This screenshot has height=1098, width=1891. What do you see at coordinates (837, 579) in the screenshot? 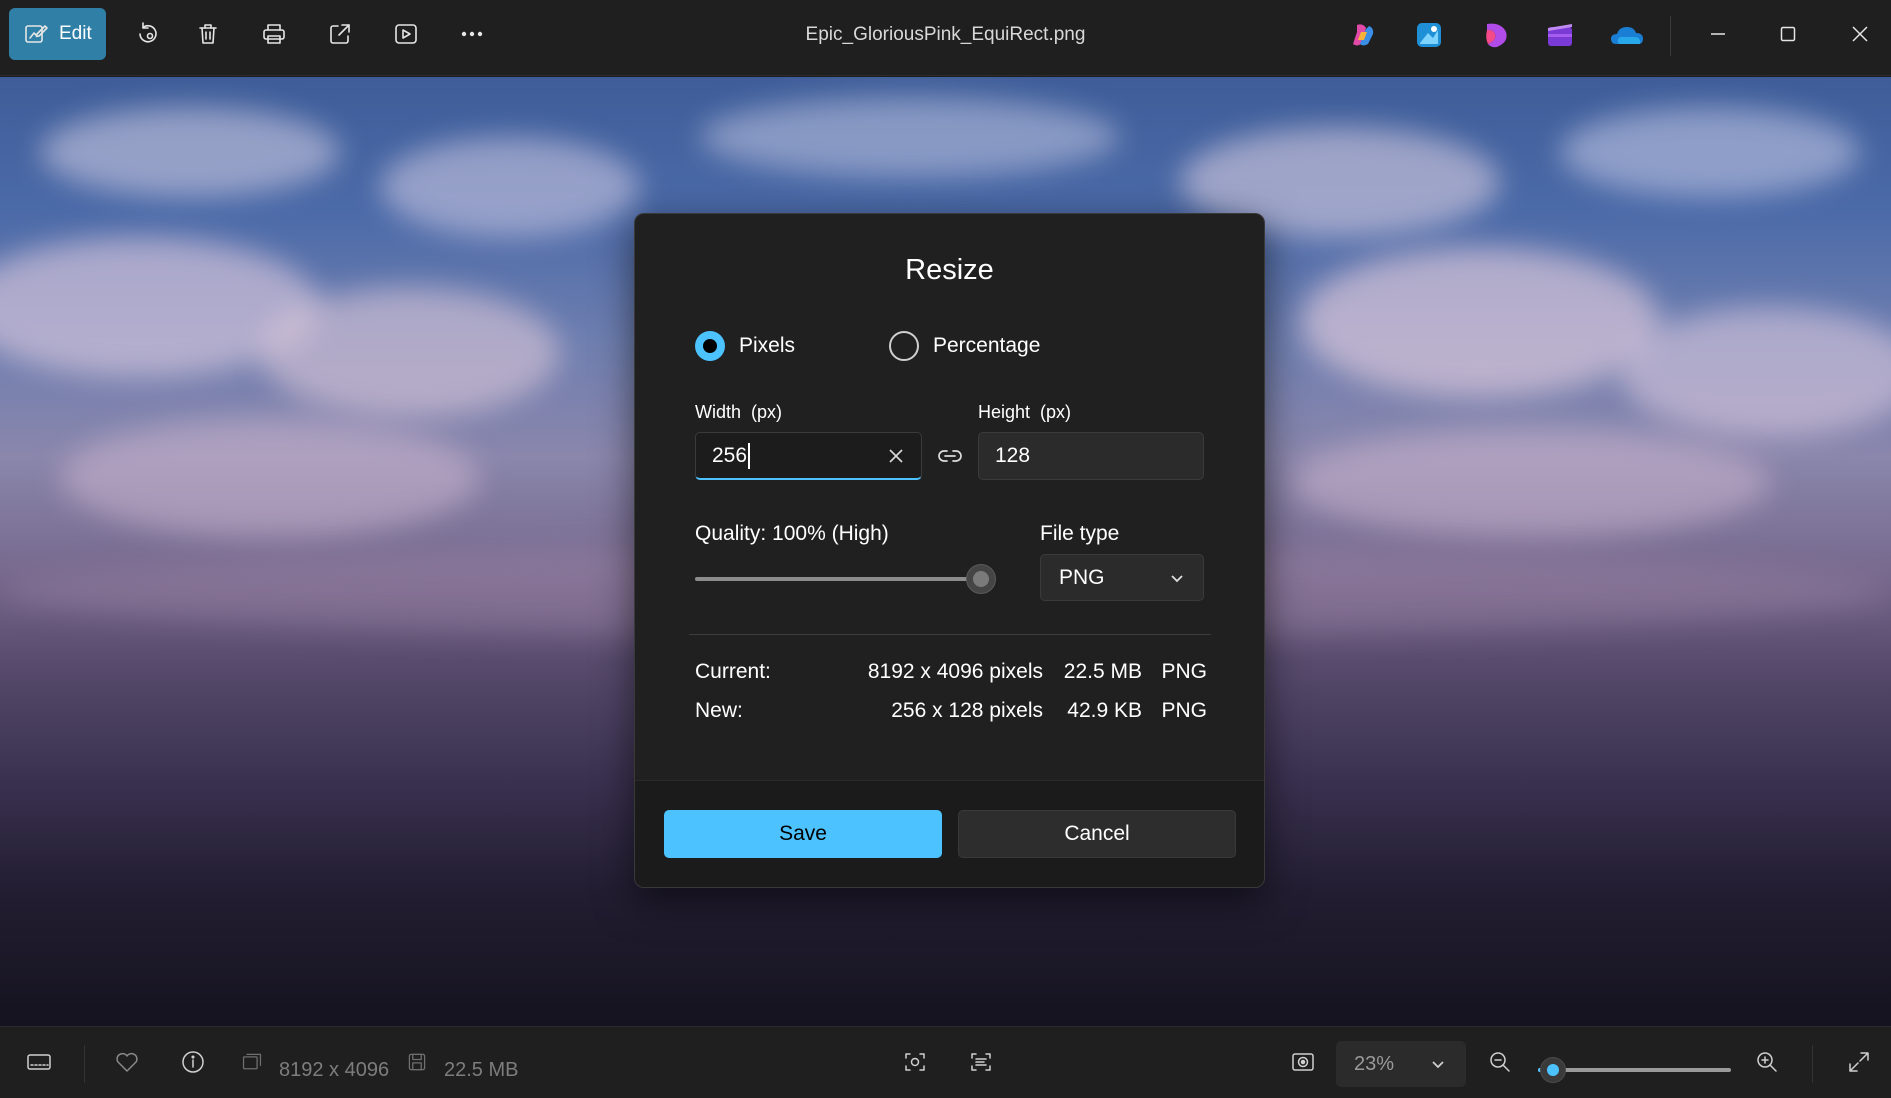
I see `quality-slider-track` at bounding box center [837, 579].